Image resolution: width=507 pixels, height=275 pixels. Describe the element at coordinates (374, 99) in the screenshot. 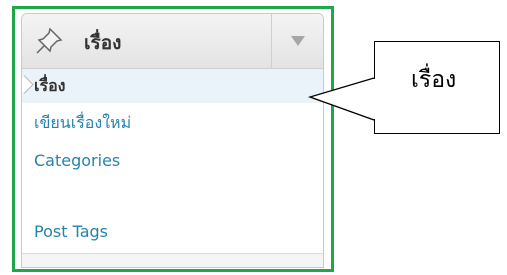

I see `callout-pointer-cover` at that location.